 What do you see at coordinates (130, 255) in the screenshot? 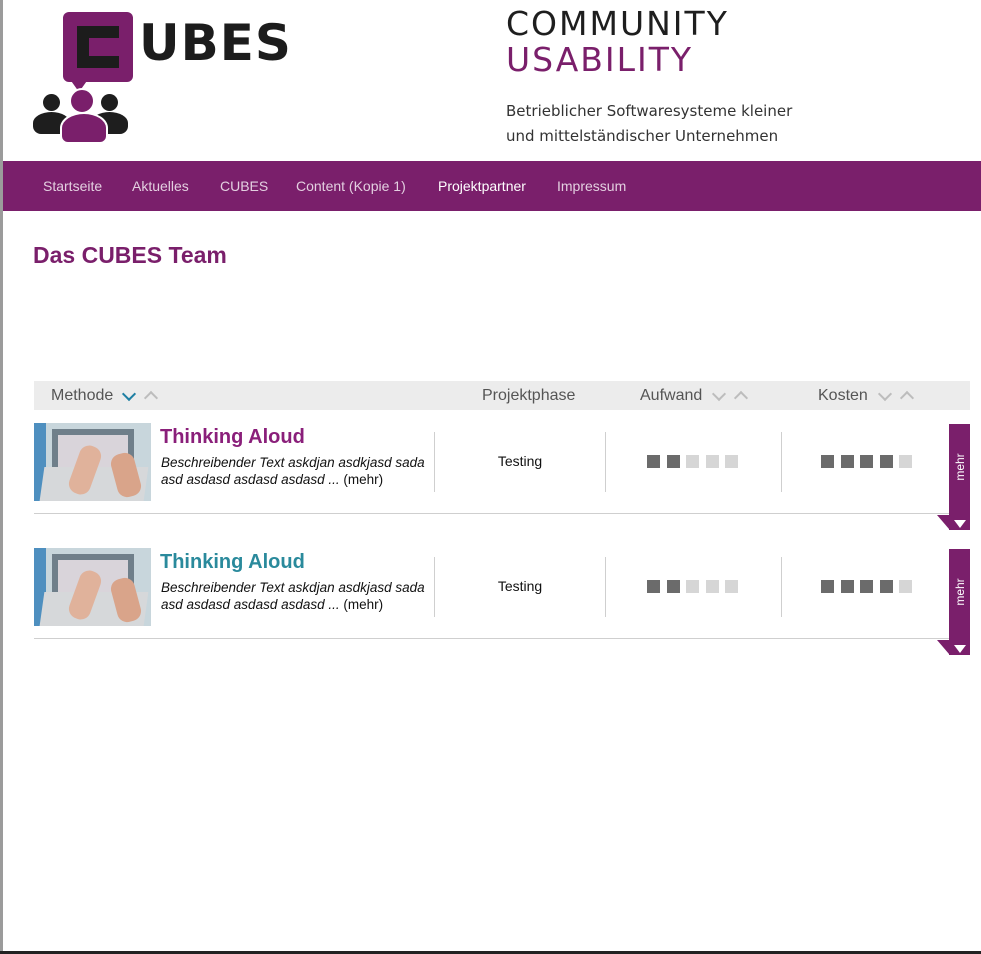
I see `page-title: Das CUBES Team` at bounding box center [130, 255].